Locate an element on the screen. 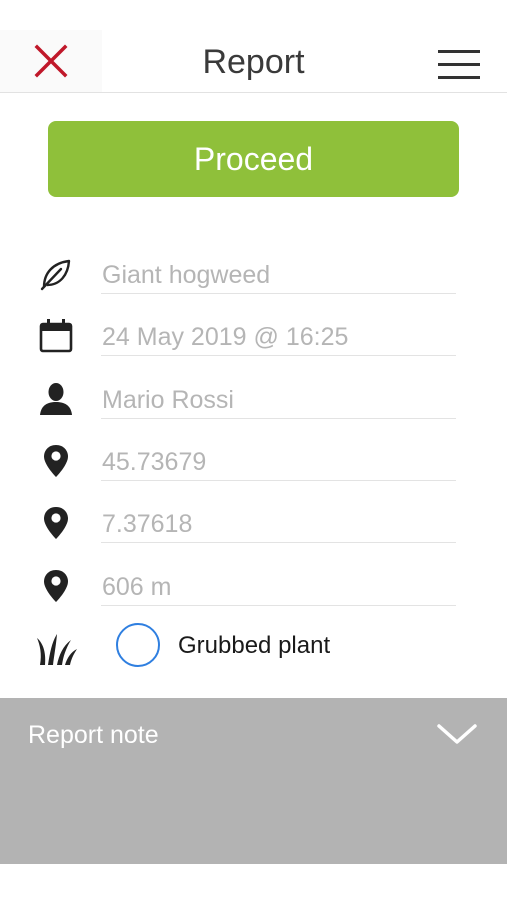  latitude-row is located at coordinates (253, 459).